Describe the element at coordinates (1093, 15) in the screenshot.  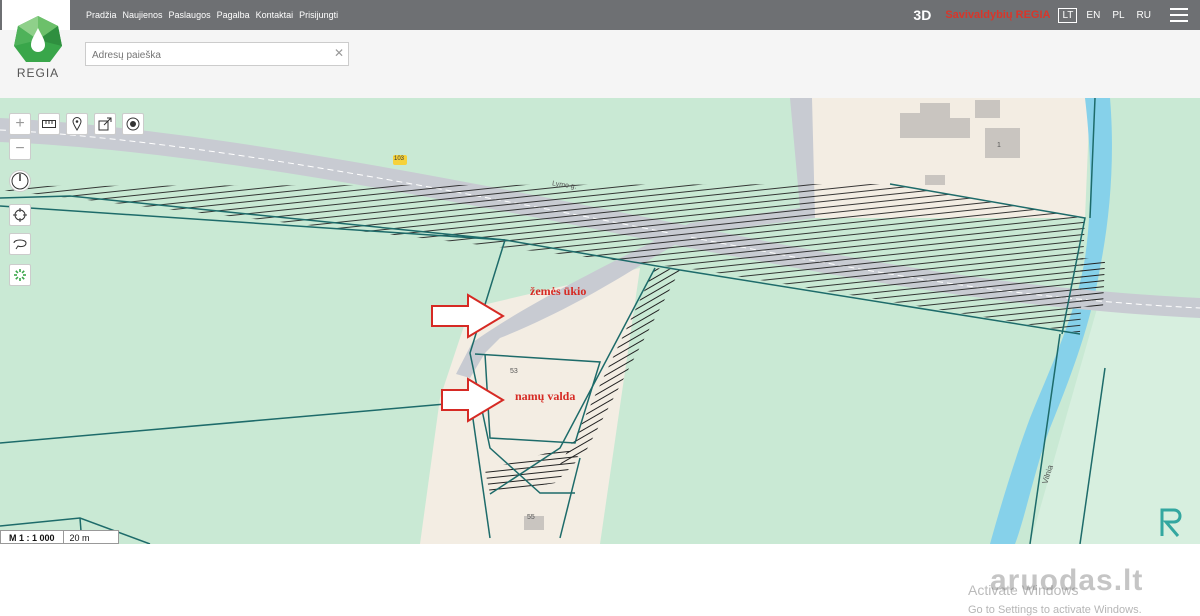
I see `lang-en: EN` at that location.